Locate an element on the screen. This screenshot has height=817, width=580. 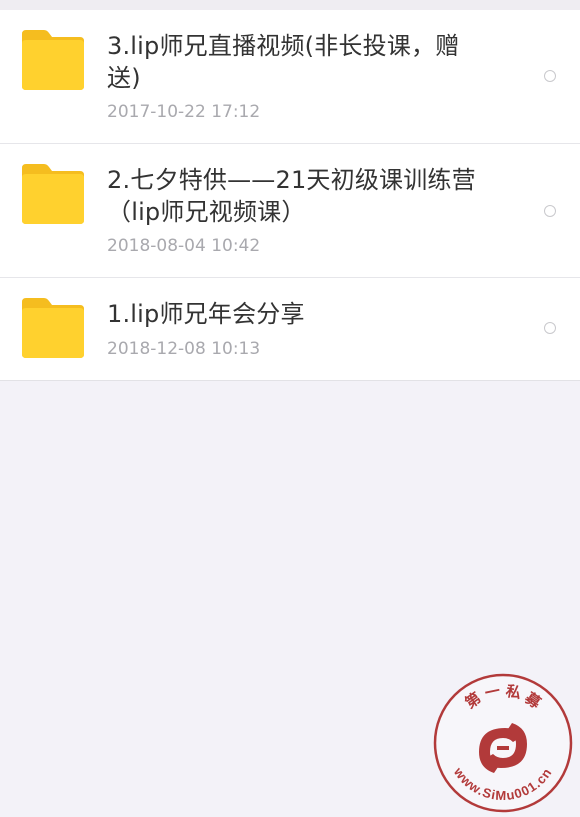
file-date: 2018-08-04 10:42 is located at coordinates (184, 246).